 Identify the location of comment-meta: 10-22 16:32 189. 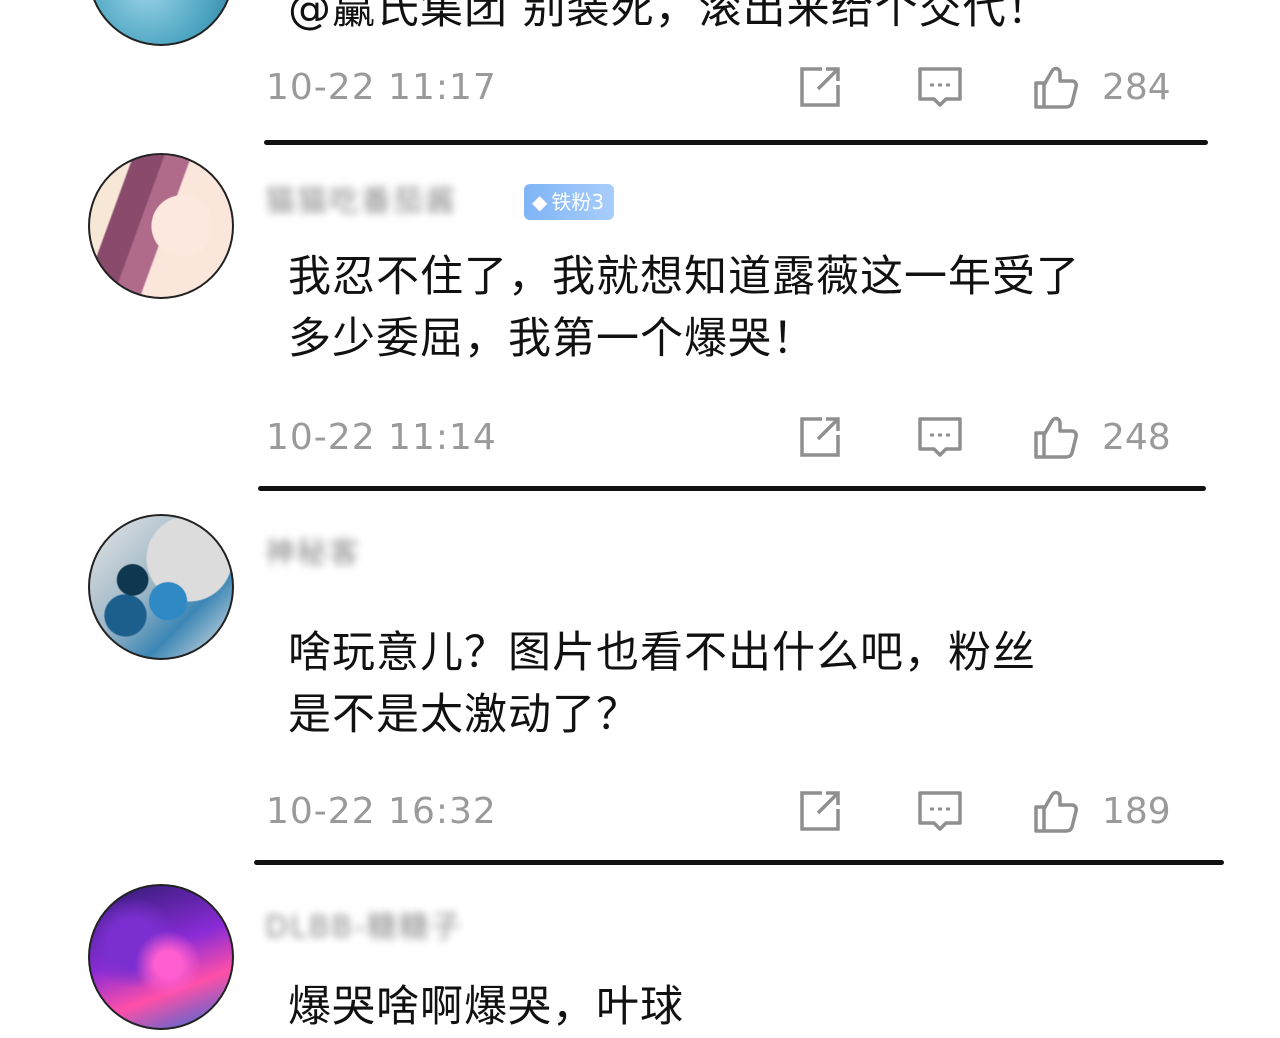
(736, 812).